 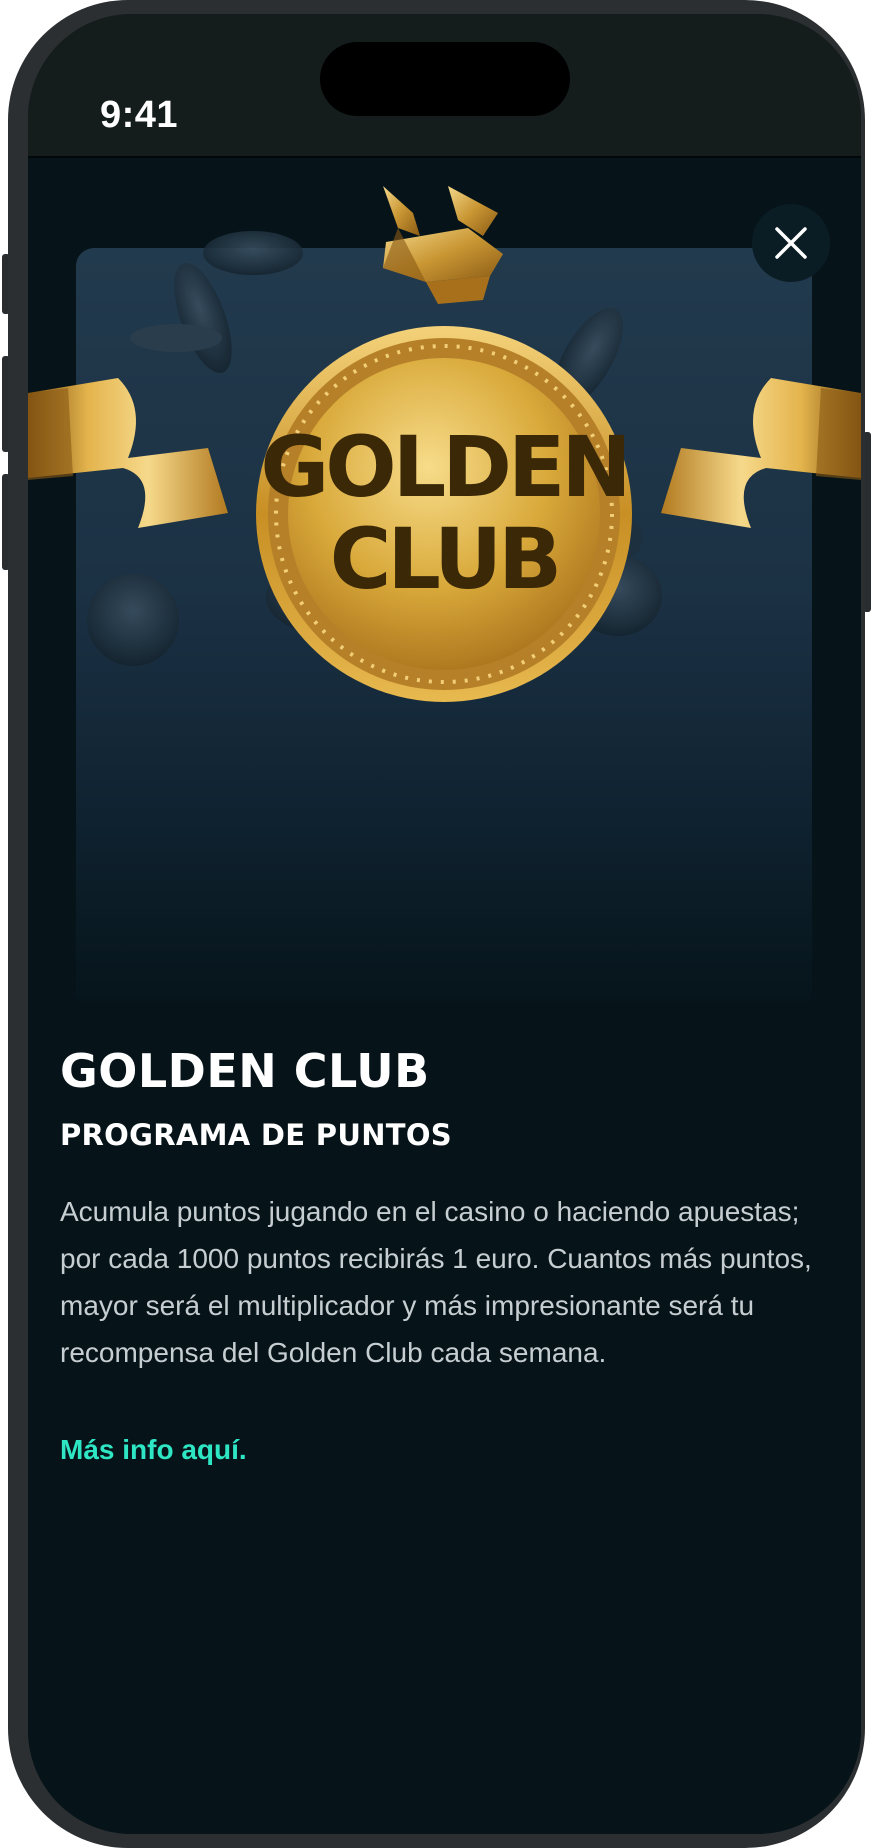 I want to click on badge-line-2: CLUB, so click(x=444, y=559).